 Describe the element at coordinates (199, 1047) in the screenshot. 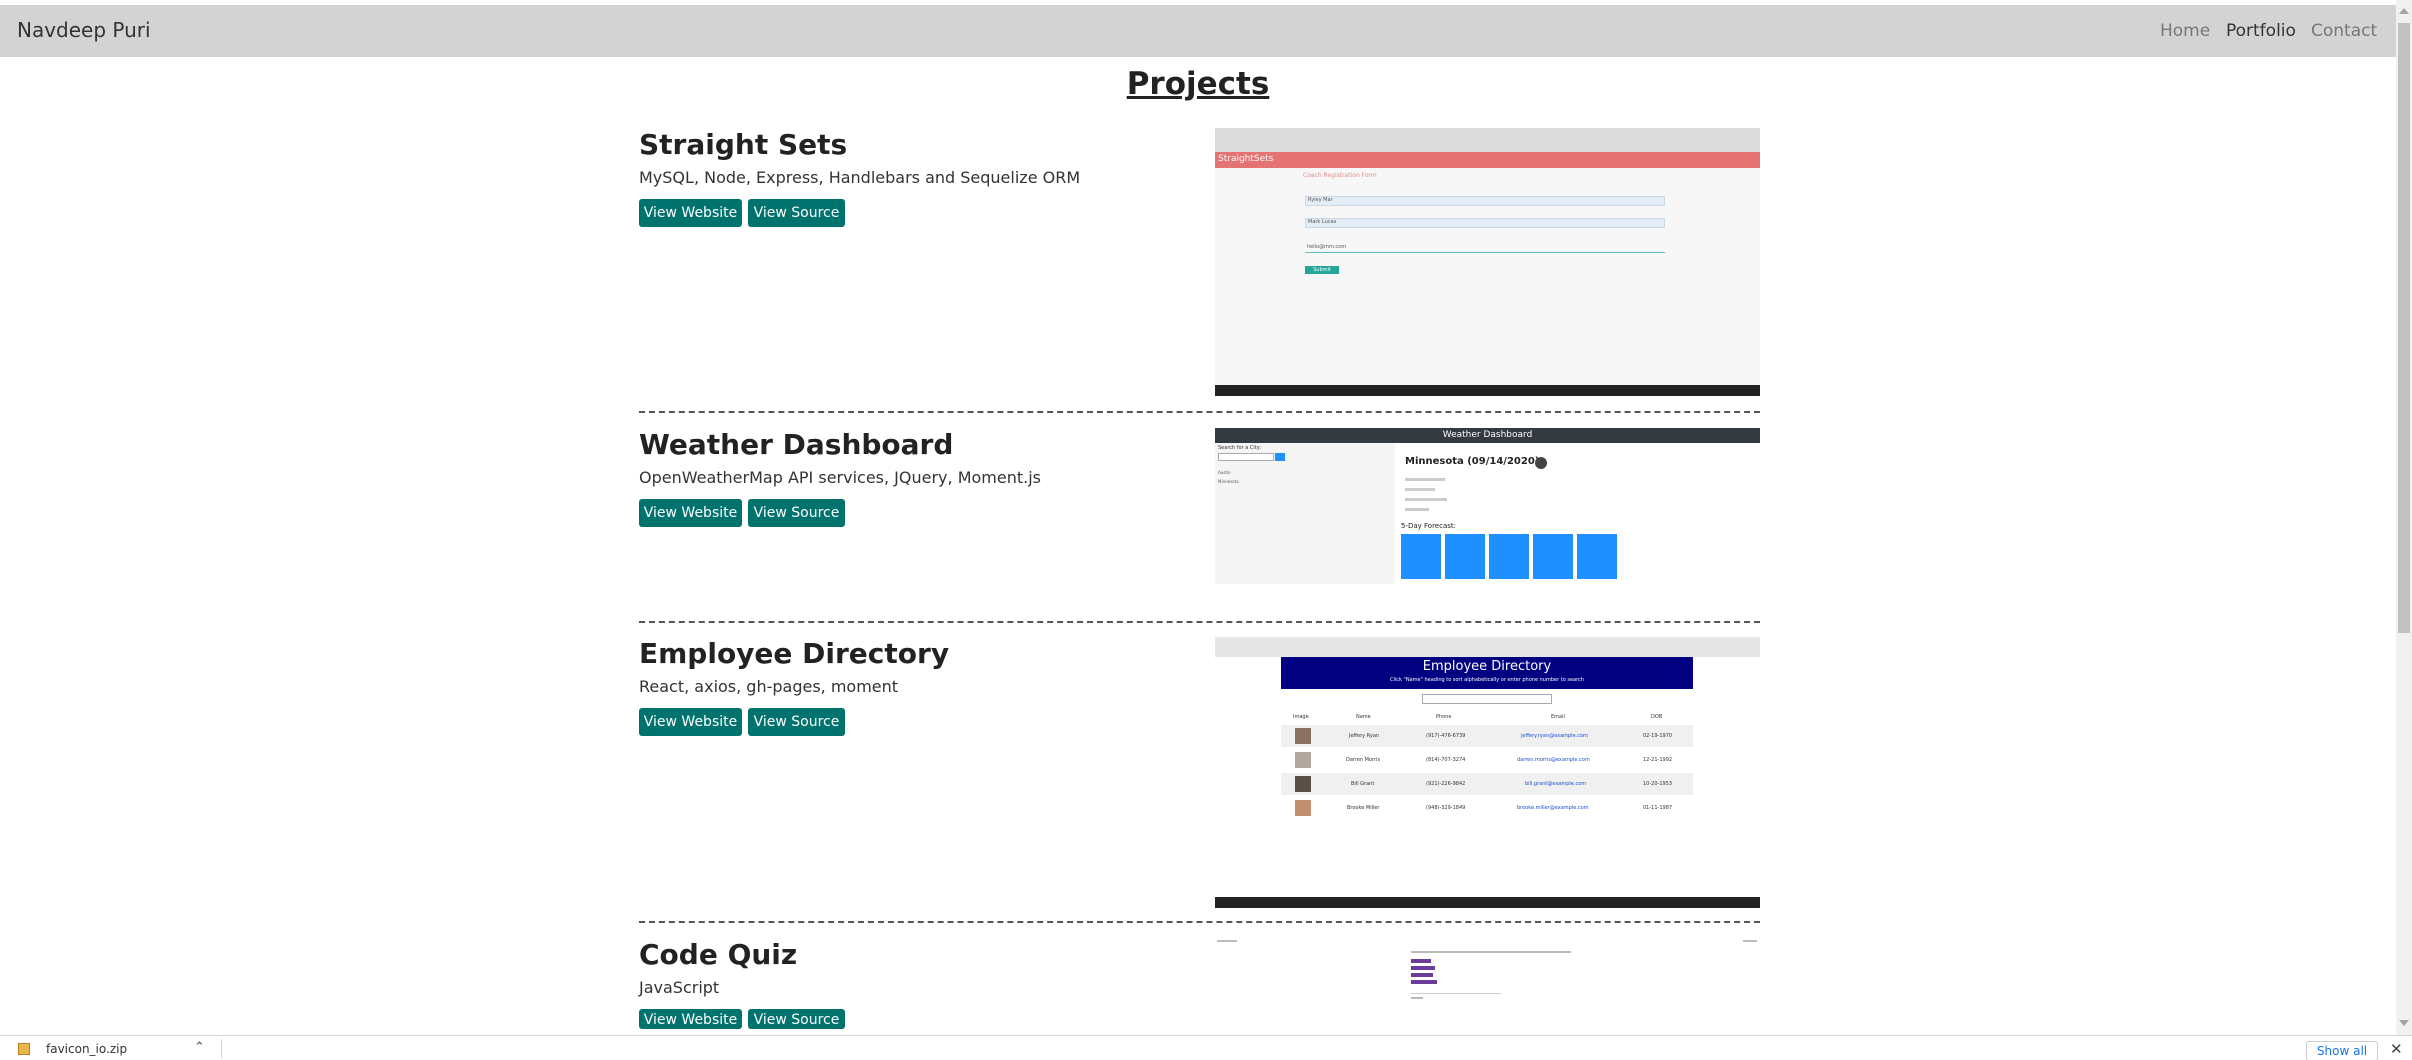

I see `chevron-up-icon: ⌃` at that location.